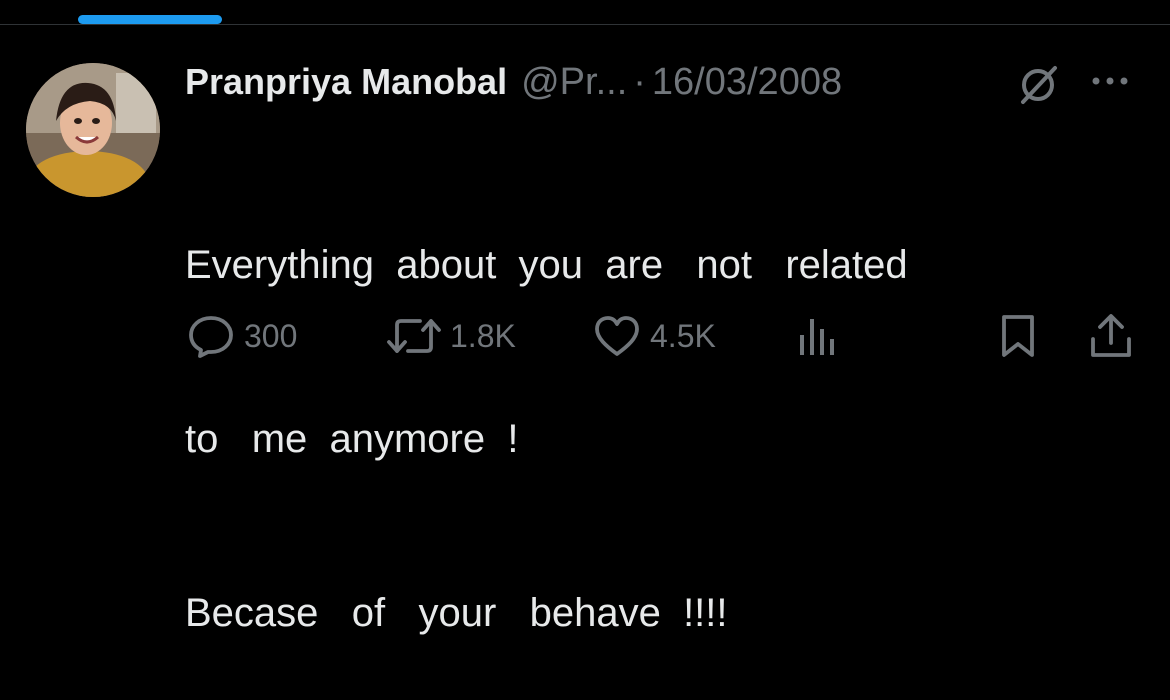  Describe the element at coordinates (414, 336) in the screenshot. I see `repost-arrows-icon` at that location.